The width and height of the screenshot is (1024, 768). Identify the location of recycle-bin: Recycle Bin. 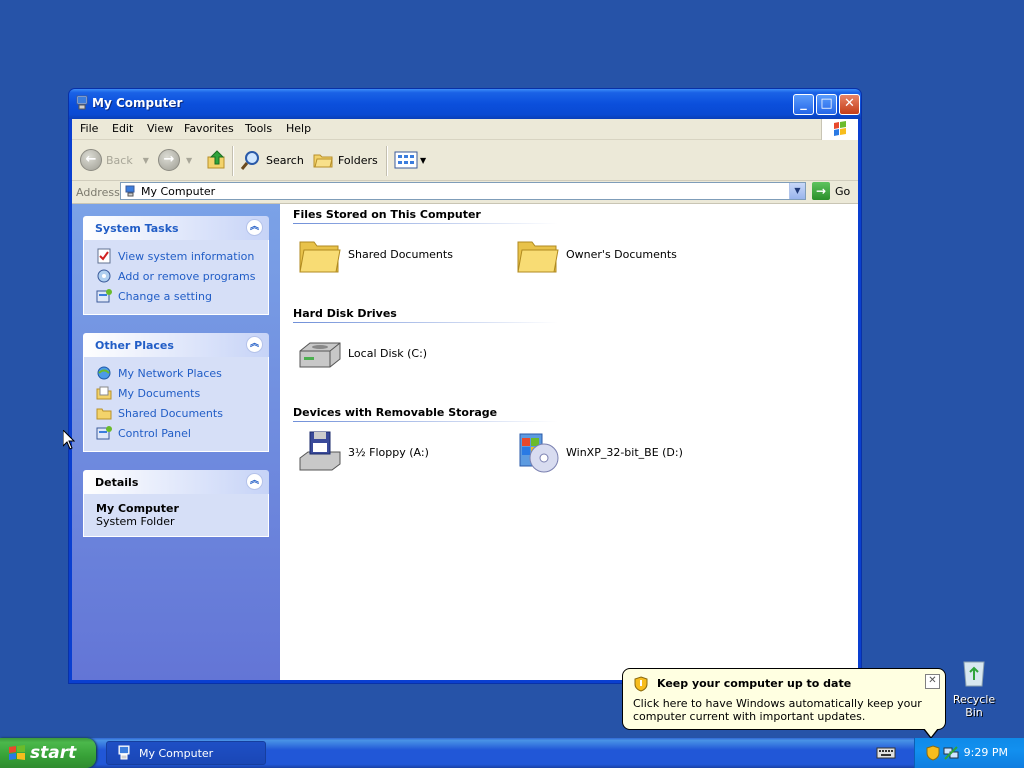
(974, 687).